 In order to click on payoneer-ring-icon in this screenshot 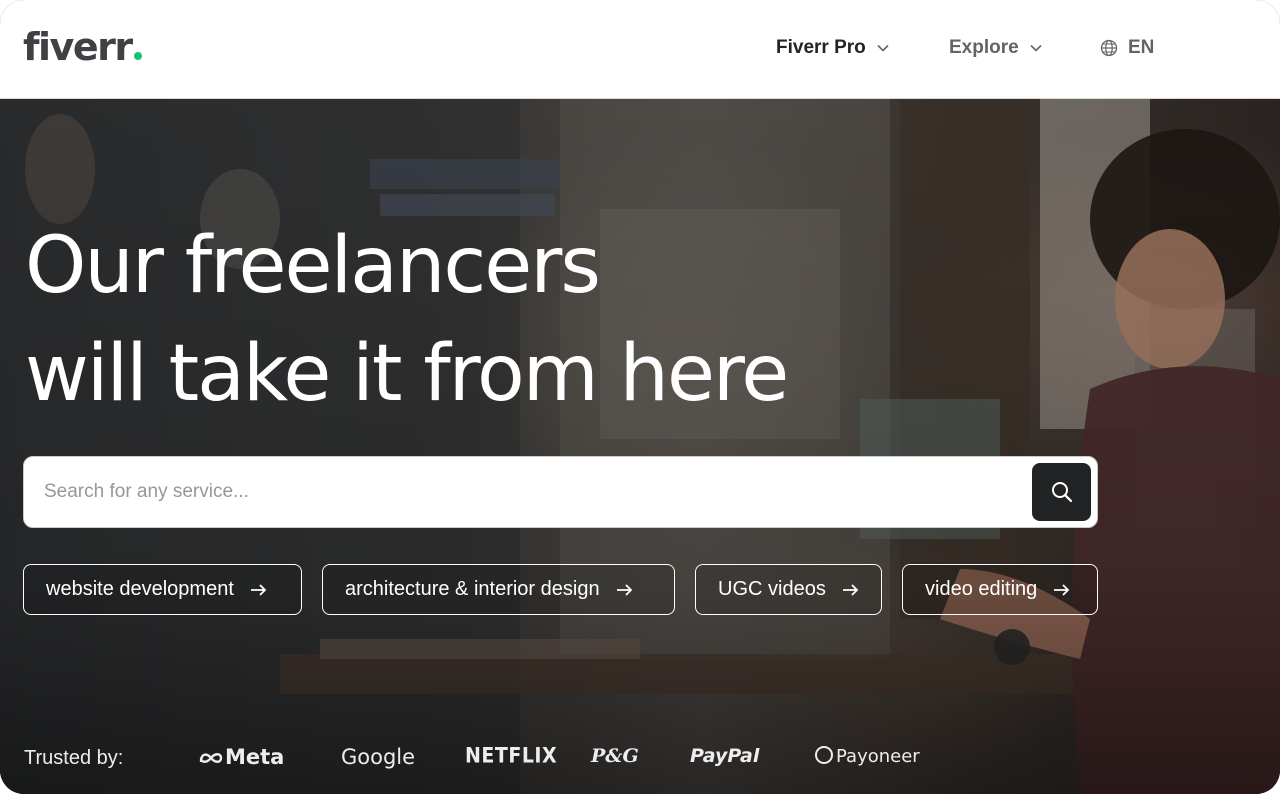, I will do `click(824, 755)`.